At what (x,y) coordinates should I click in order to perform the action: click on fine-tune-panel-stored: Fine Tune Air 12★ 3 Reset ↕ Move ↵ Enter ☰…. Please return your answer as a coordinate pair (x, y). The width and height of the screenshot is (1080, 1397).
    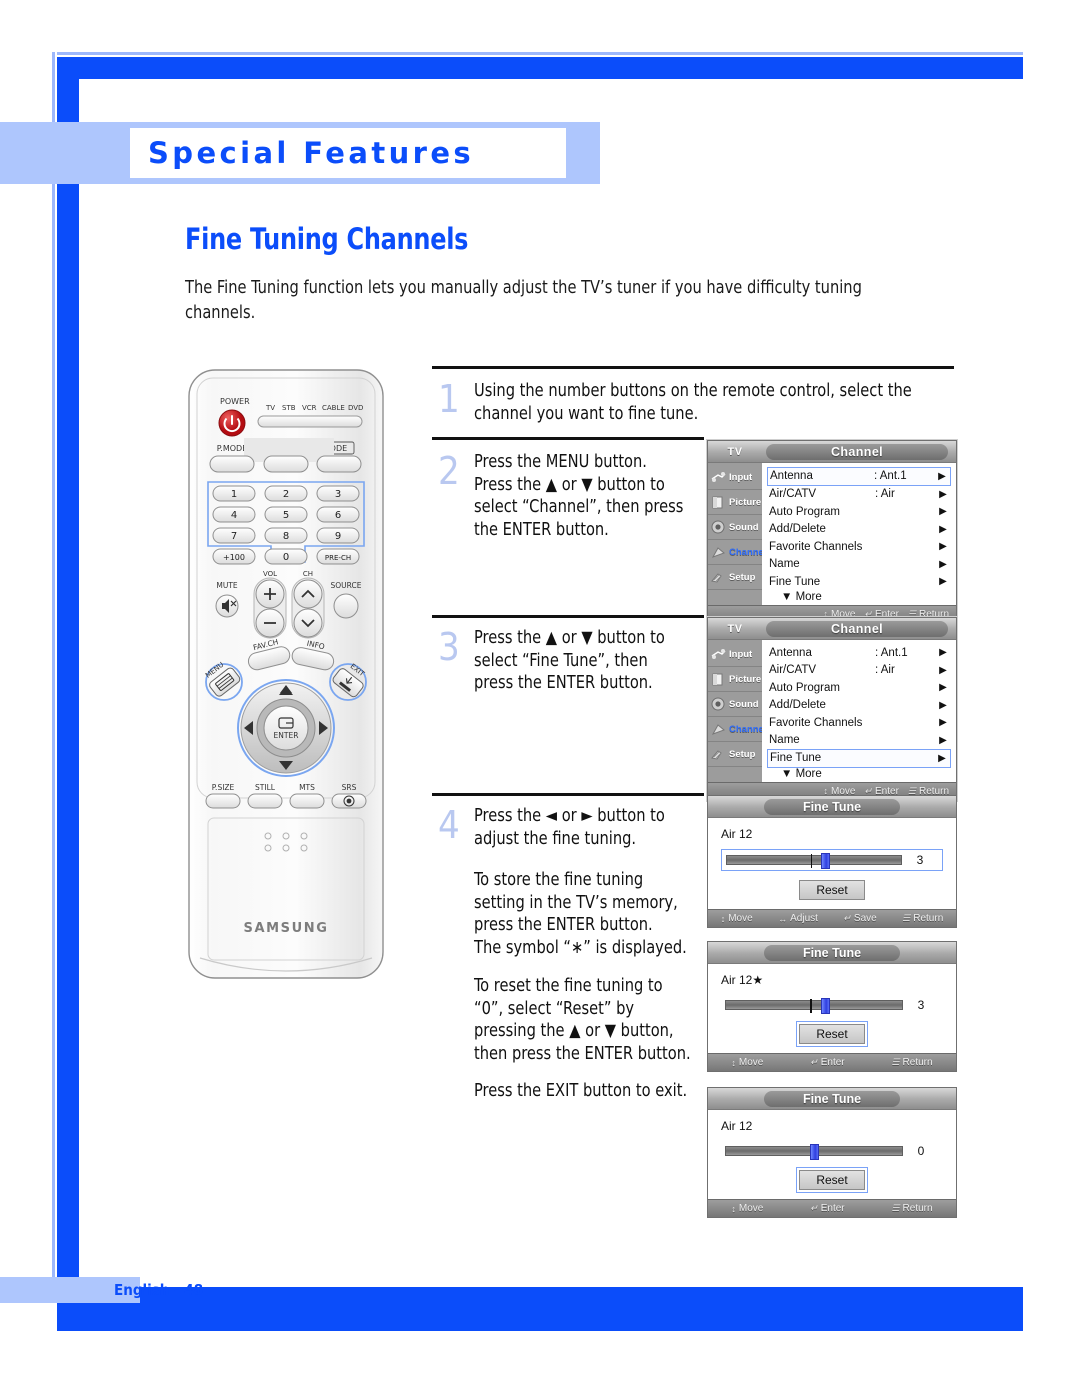
    Looking at the image, I should click on (832, 1006).